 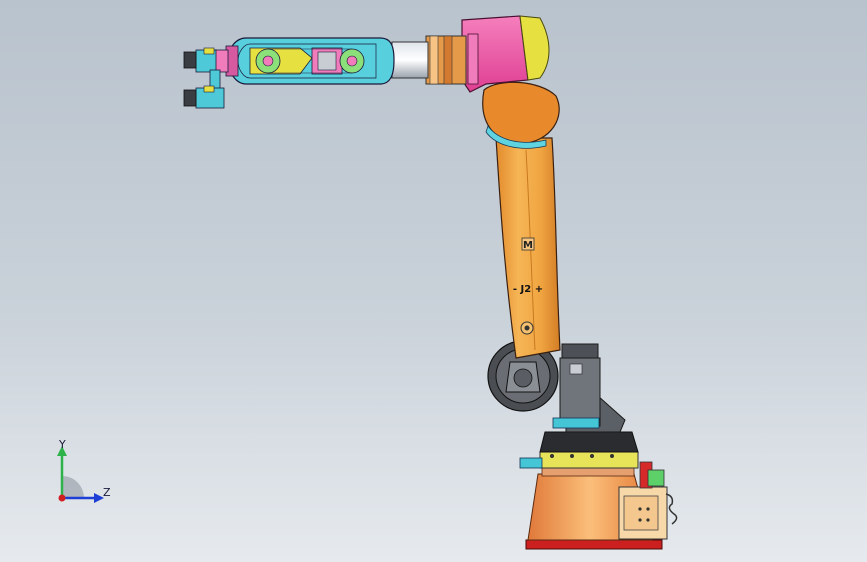 I want to click on arm-lifting-eye-hole, so click(x=527, y=328).